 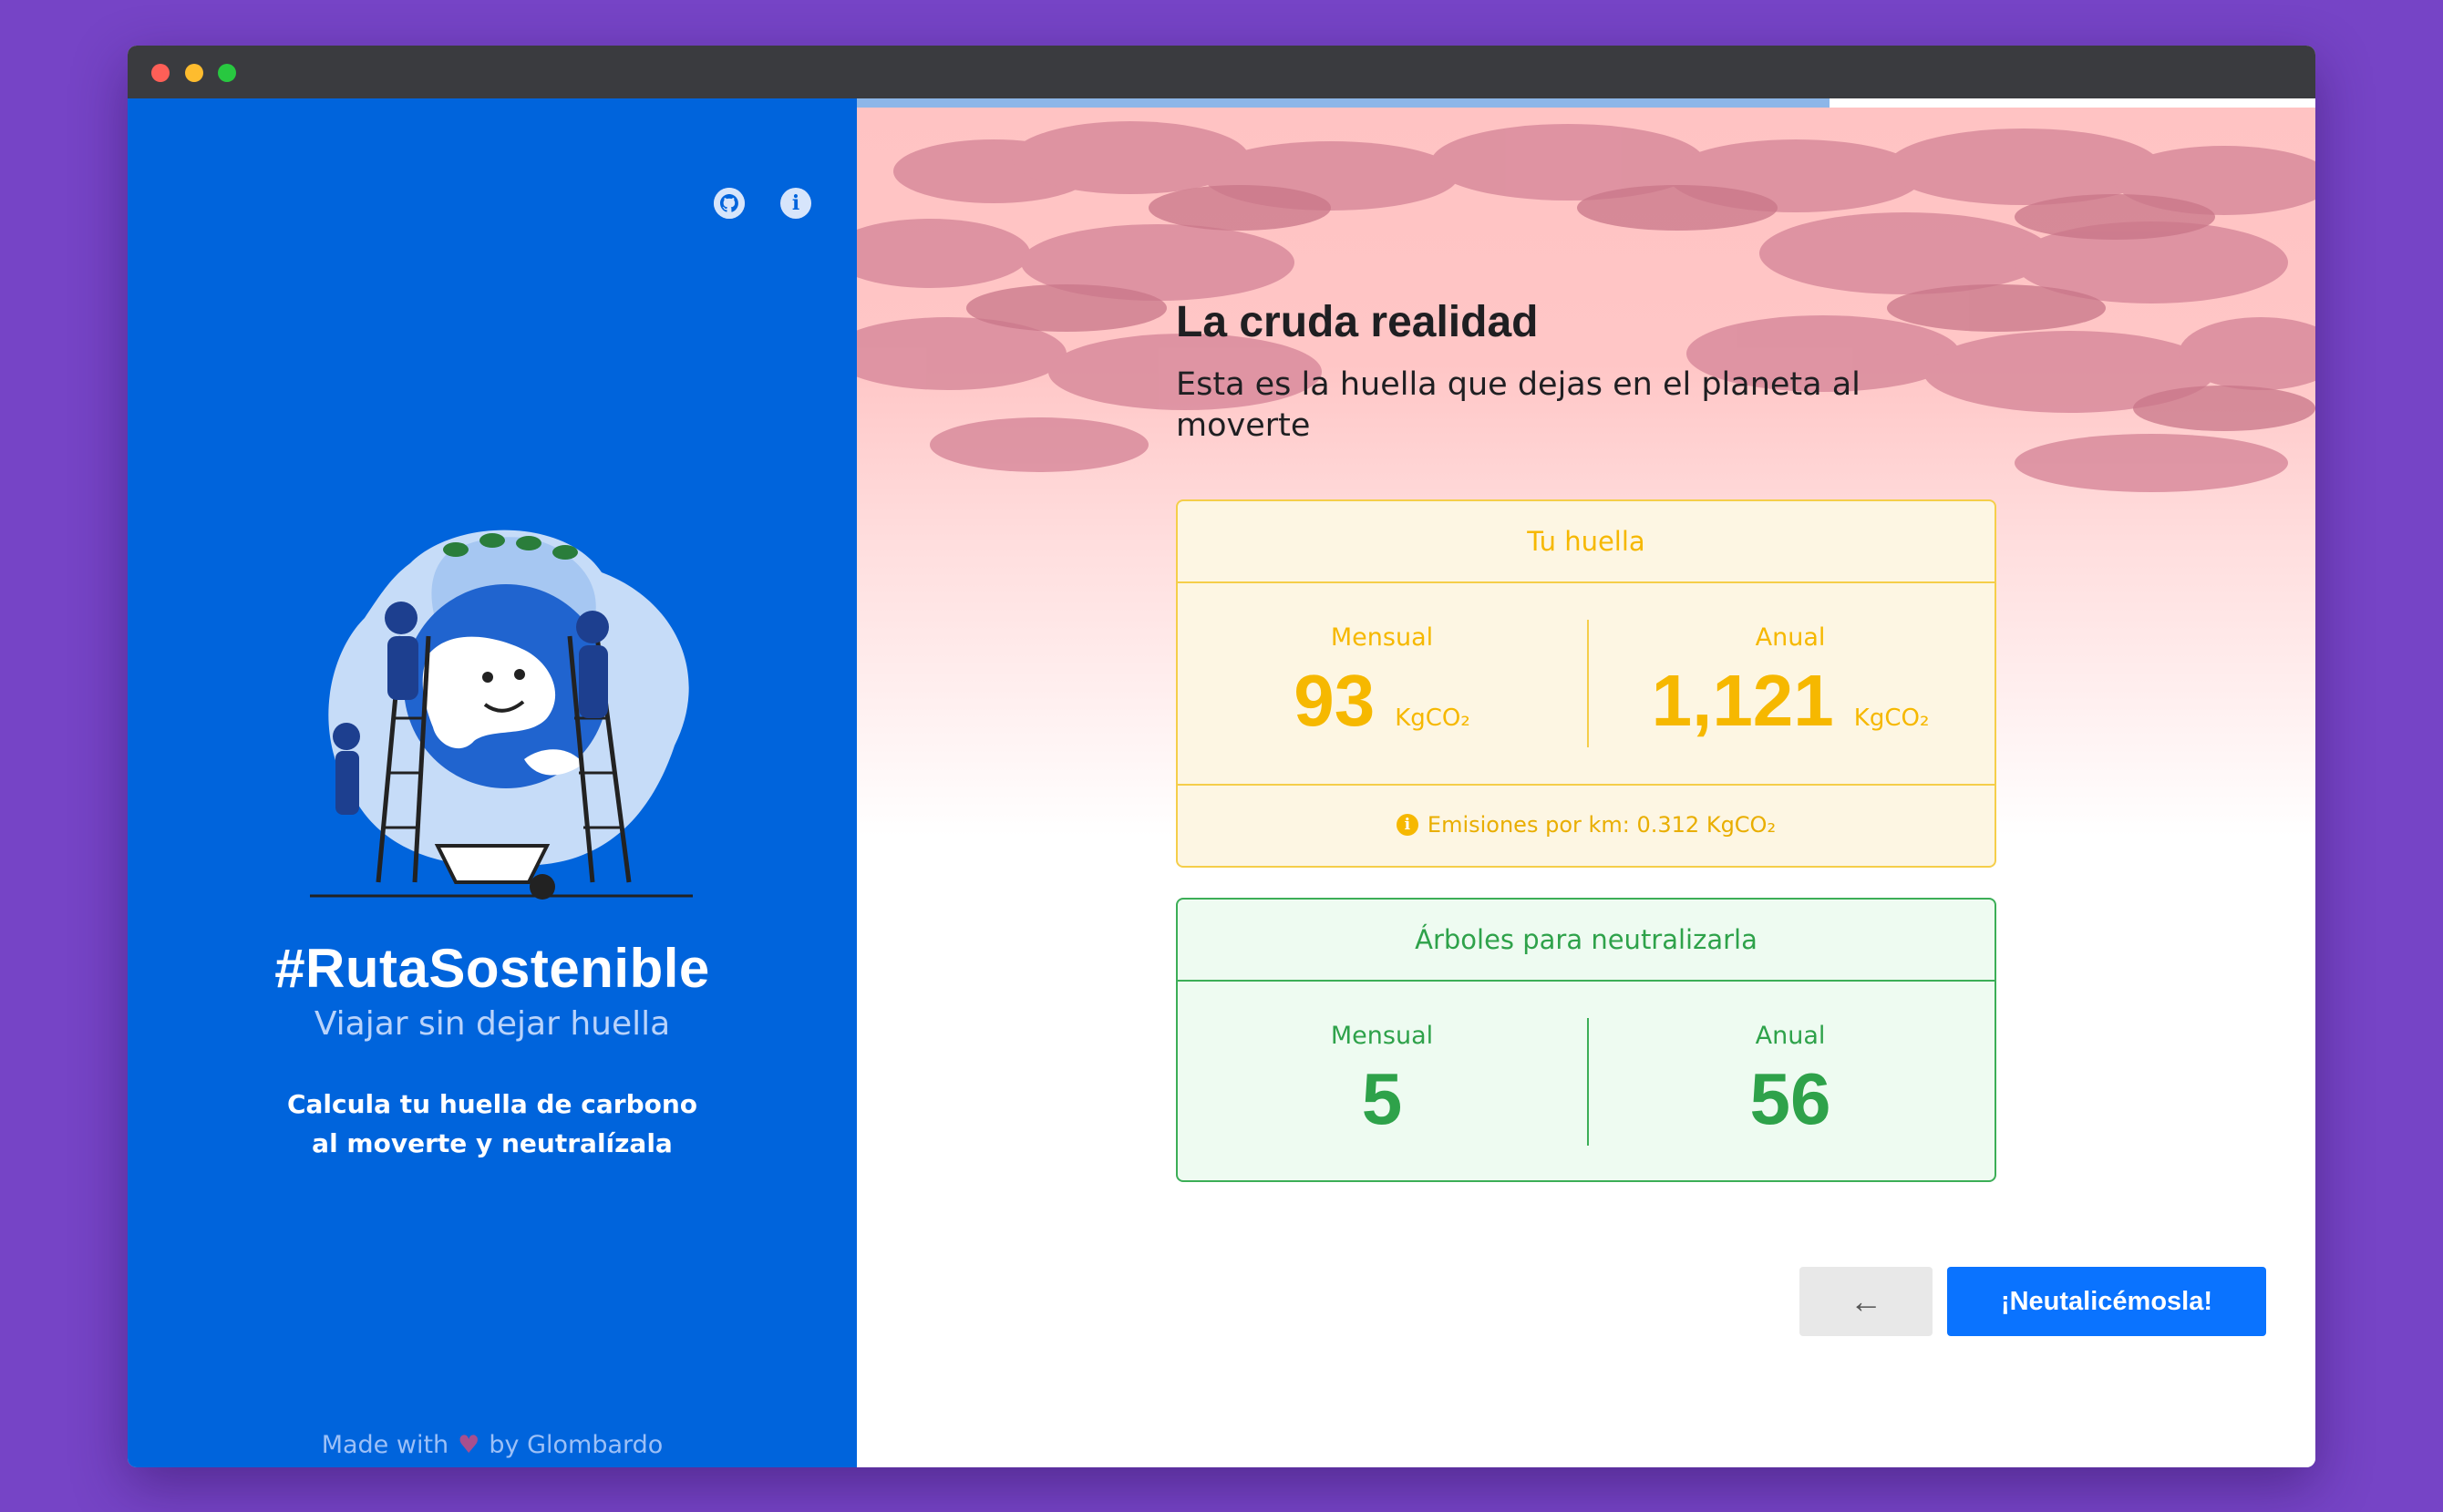 I want to click on footprint-monthly: Mensual 93 KgCO₂, so click(x=1382, y=683).